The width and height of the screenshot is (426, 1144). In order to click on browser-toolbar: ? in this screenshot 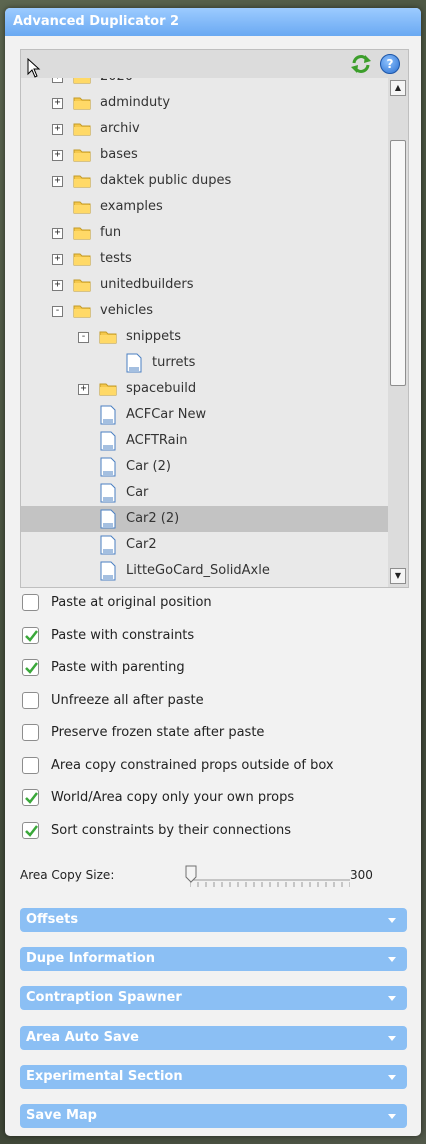, I will do `click(214, 64)`.